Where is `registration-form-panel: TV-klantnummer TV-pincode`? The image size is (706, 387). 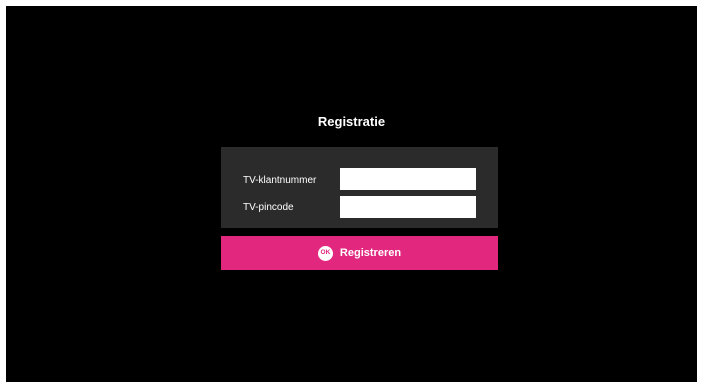 registration-form-panel: TV-klantnummer TV-pincode is located at coordinates (359, 187).